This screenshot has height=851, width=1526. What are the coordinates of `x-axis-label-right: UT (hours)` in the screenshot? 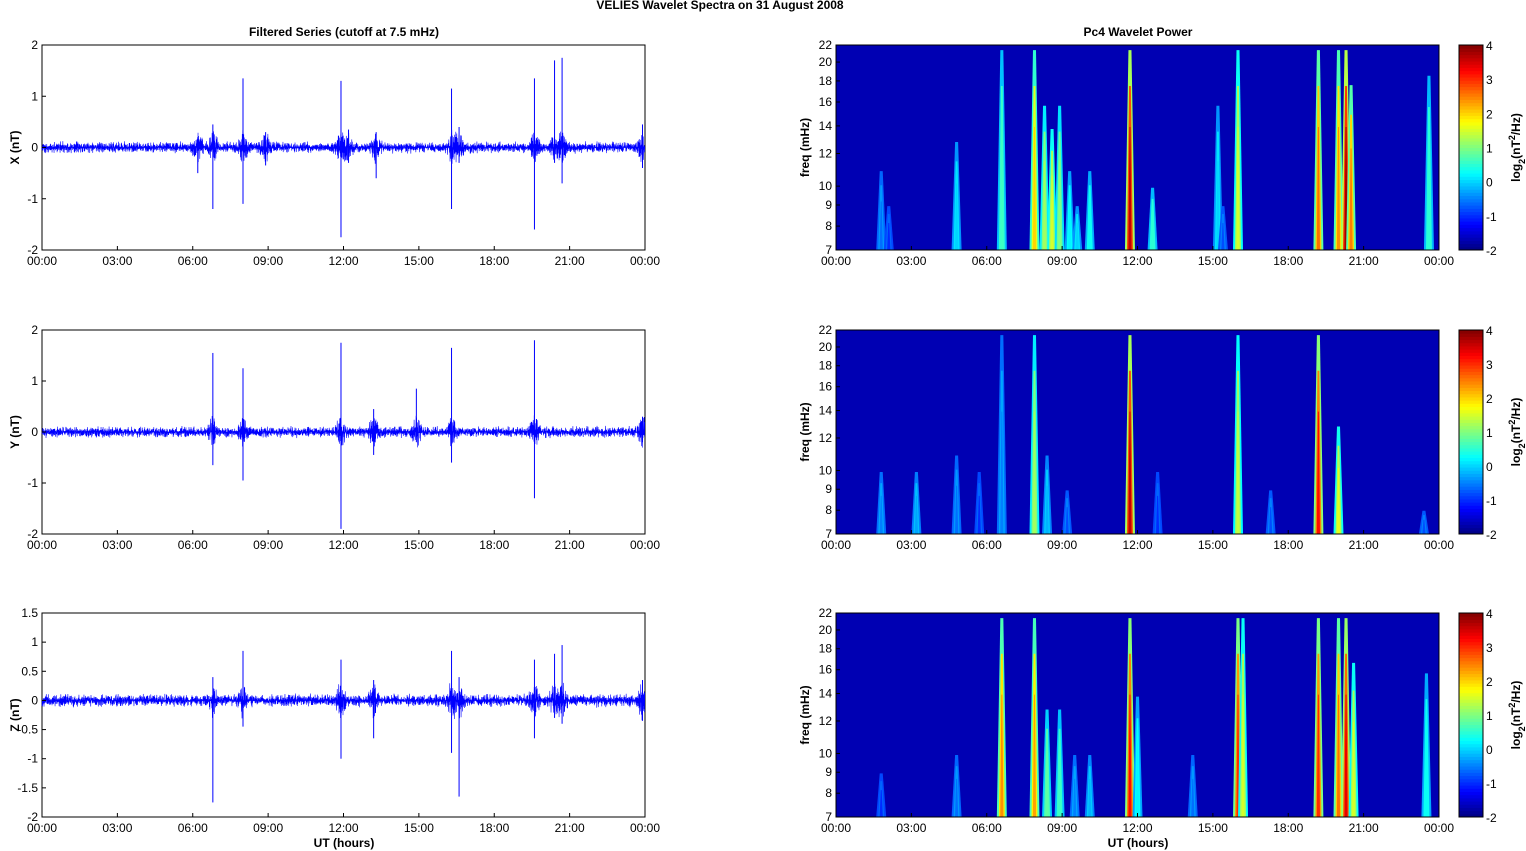 It's located at (1138, 843).